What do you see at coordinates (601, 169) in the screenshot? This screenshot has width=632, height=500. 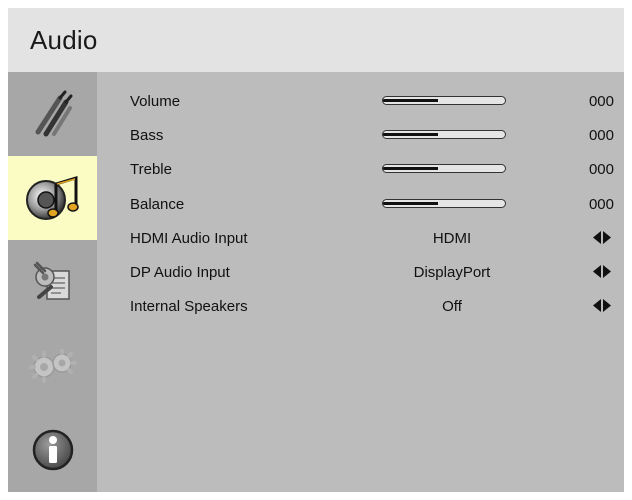 I see `treble-value: 000` at bounding box center [601, 169].